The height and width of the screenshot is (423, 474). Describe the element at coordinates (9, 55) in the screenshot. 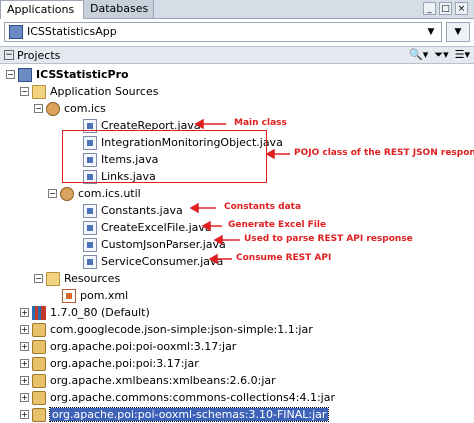

I see `collapse-icon: −` at that location.